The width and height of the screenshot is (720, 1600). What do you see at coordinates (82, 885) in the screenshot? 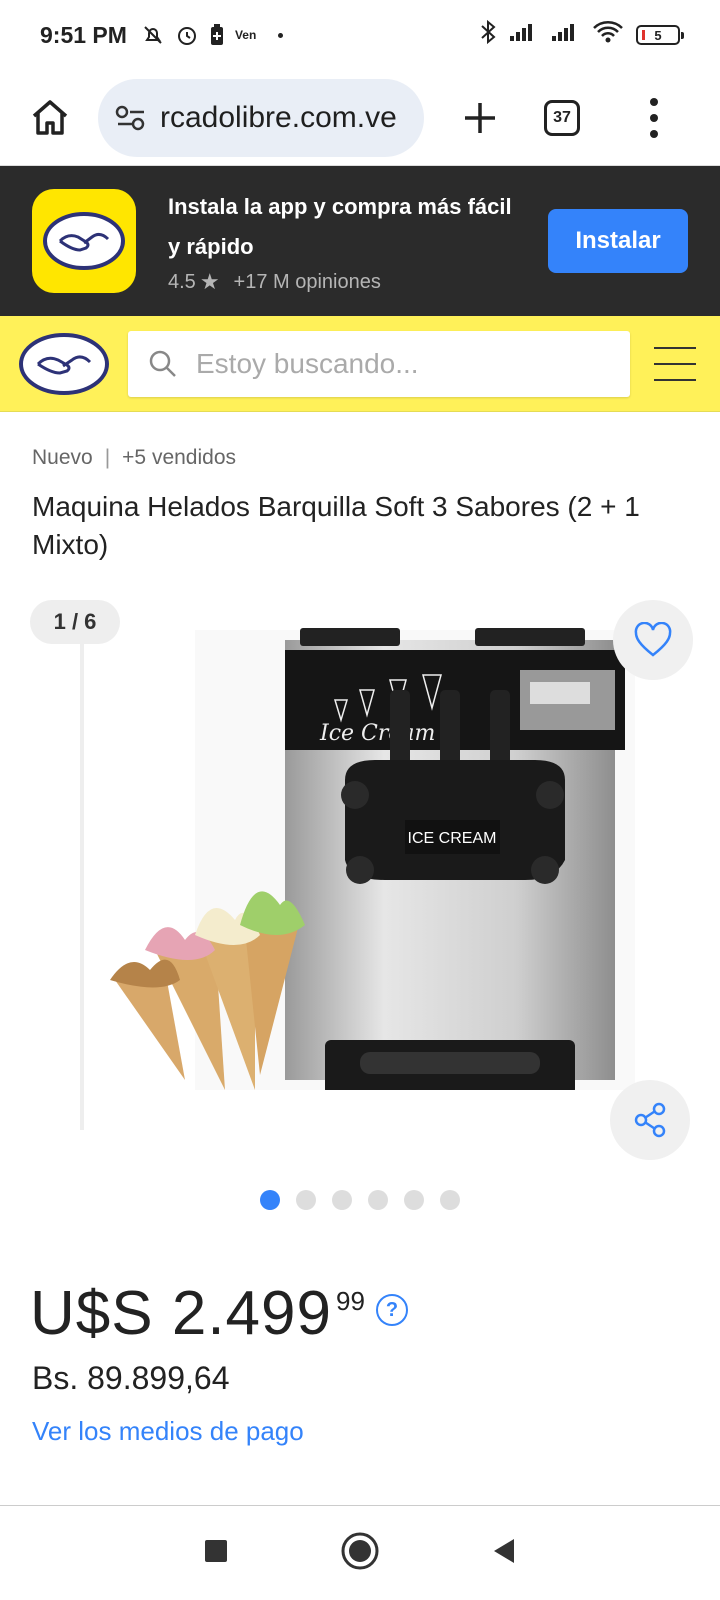
I see `gallery-divider` at bounding box center [82, 885].